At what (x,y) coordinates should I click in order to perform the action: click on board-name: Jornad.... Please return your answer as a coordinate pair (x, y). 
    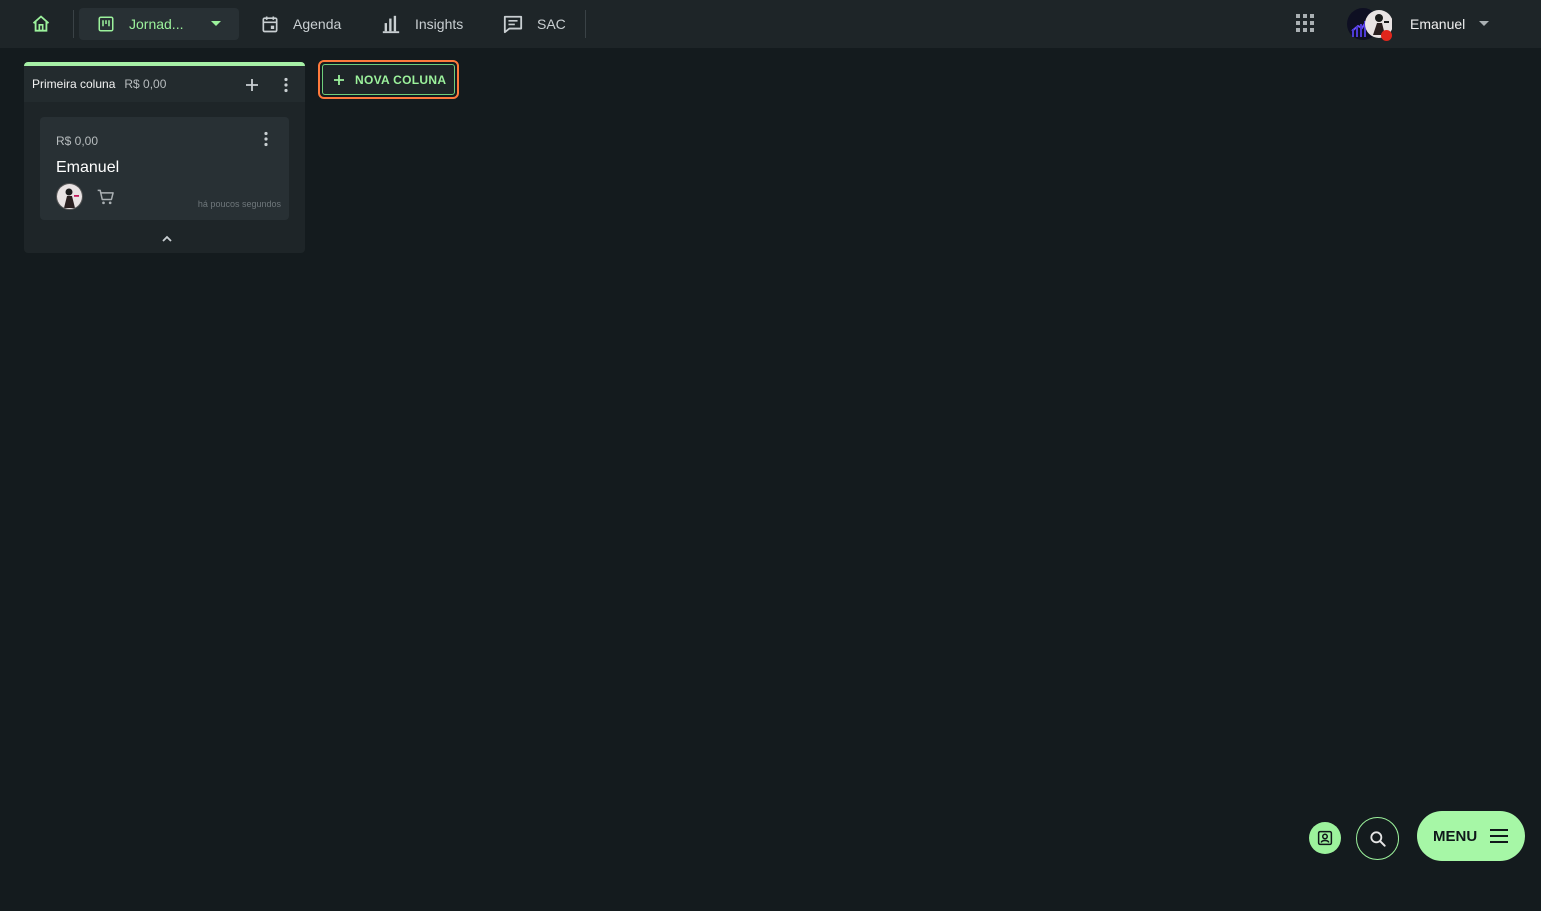
    Looking at the image, I should click on (156, 24).